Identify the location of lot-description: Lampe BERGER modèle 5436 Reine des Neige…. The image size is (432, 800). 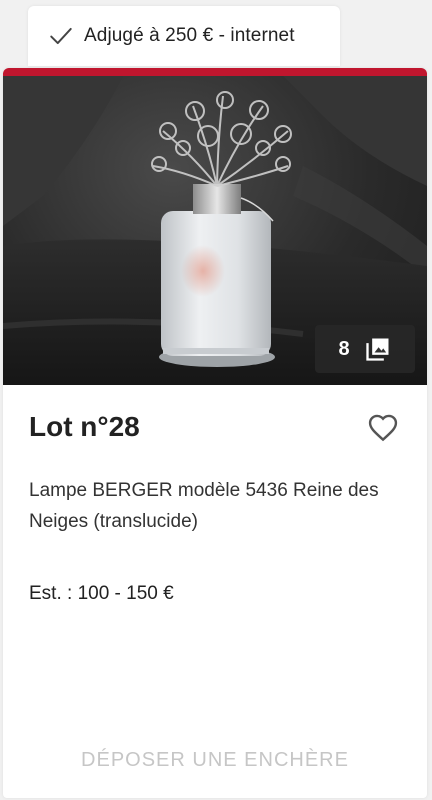
(204, 506).